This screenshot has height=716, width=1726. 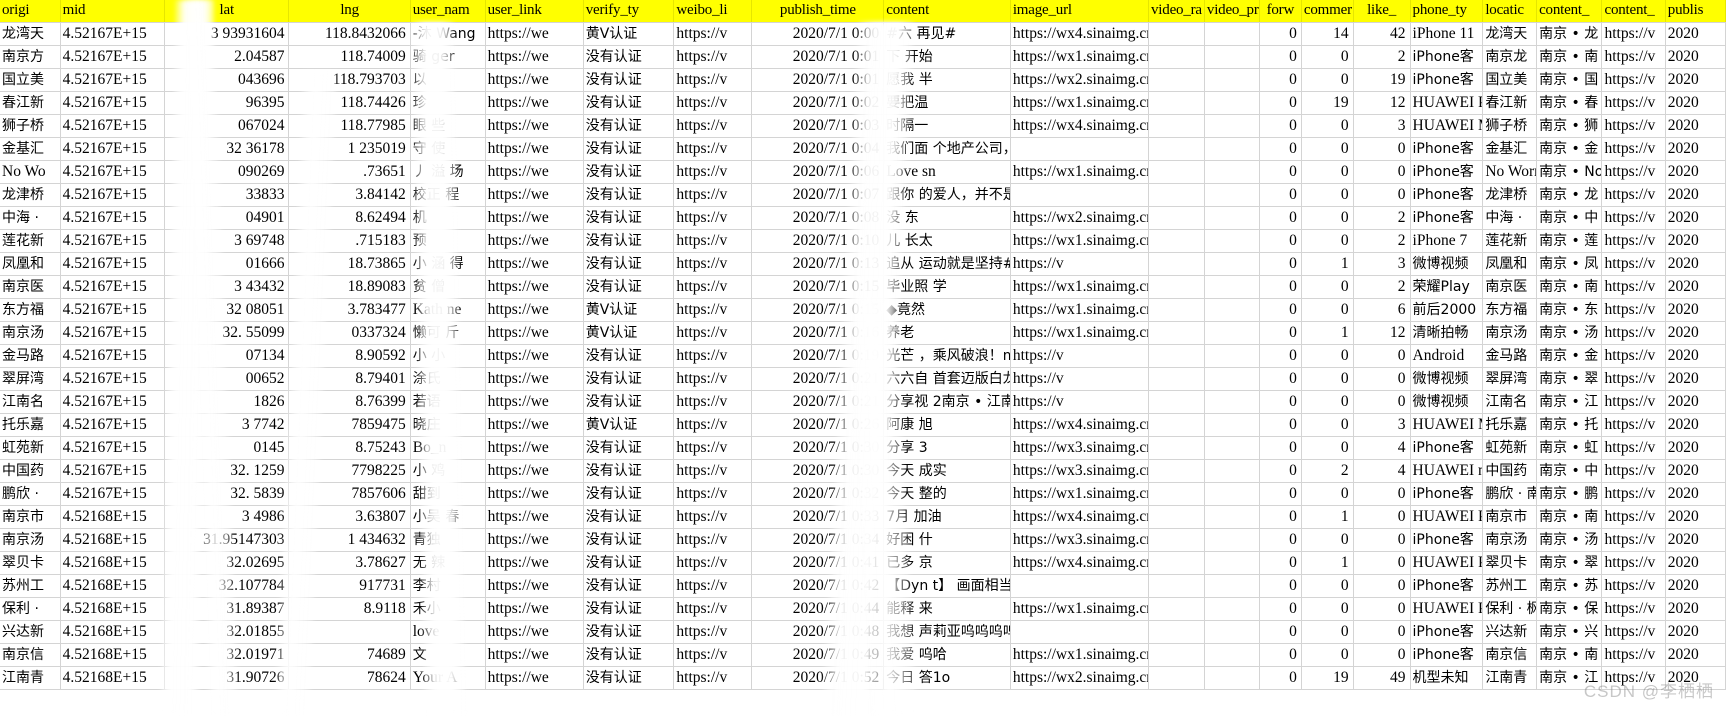 What do you see at coordinates (1382, 310) in the screenshot?
I see `cell-like: 6` at bounding box center [1382, 310].